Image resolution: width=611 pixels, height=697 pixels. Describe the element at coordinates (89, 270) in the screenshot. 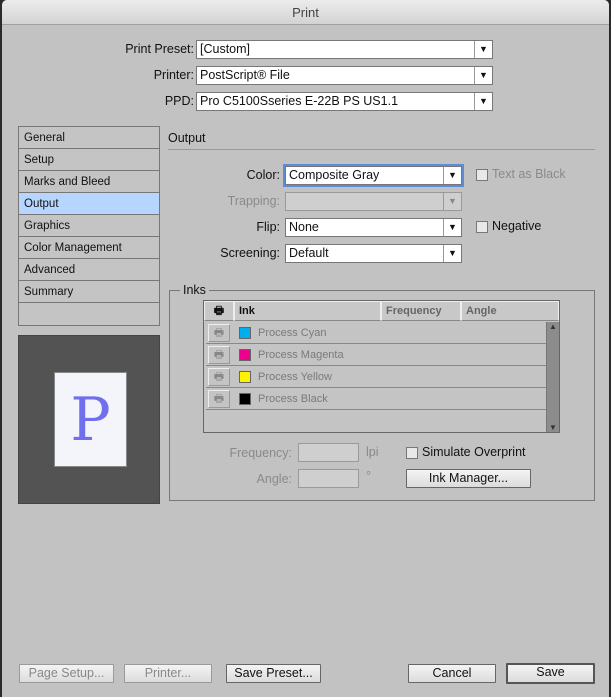

I see `sidebar-item-advanced: Advanced` at that location.